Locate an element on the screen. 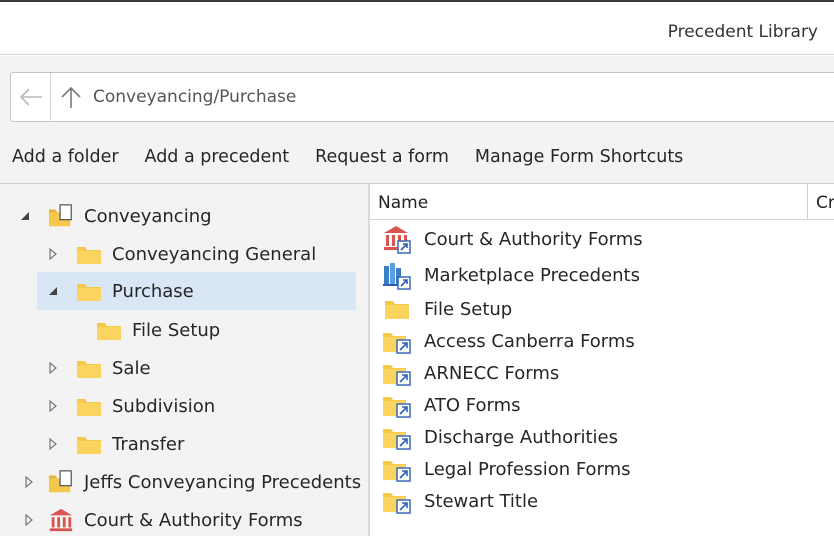  tree-node-label: Transfer is located at coordinates (148, 444).